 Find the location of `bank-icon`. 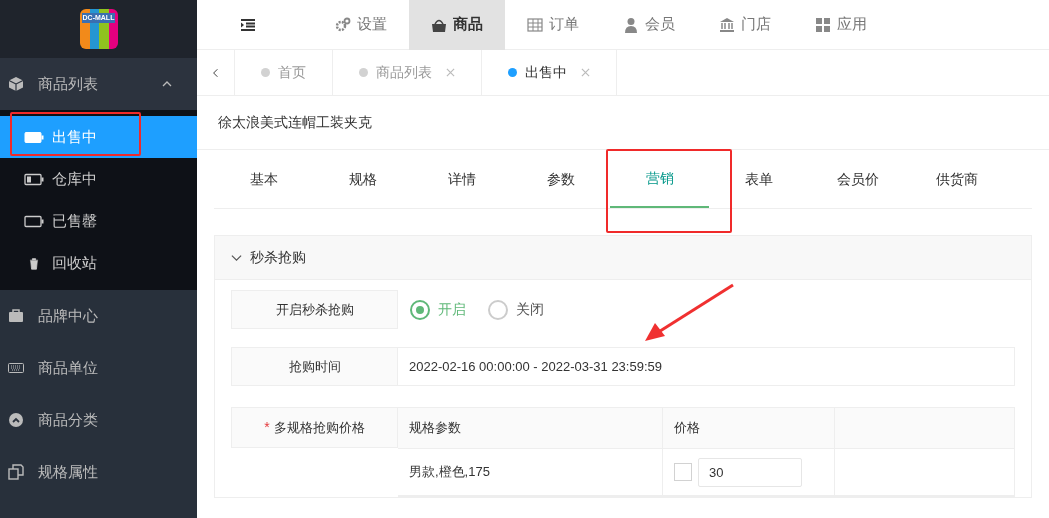

bank-icon is located at coordinates (727, 24).